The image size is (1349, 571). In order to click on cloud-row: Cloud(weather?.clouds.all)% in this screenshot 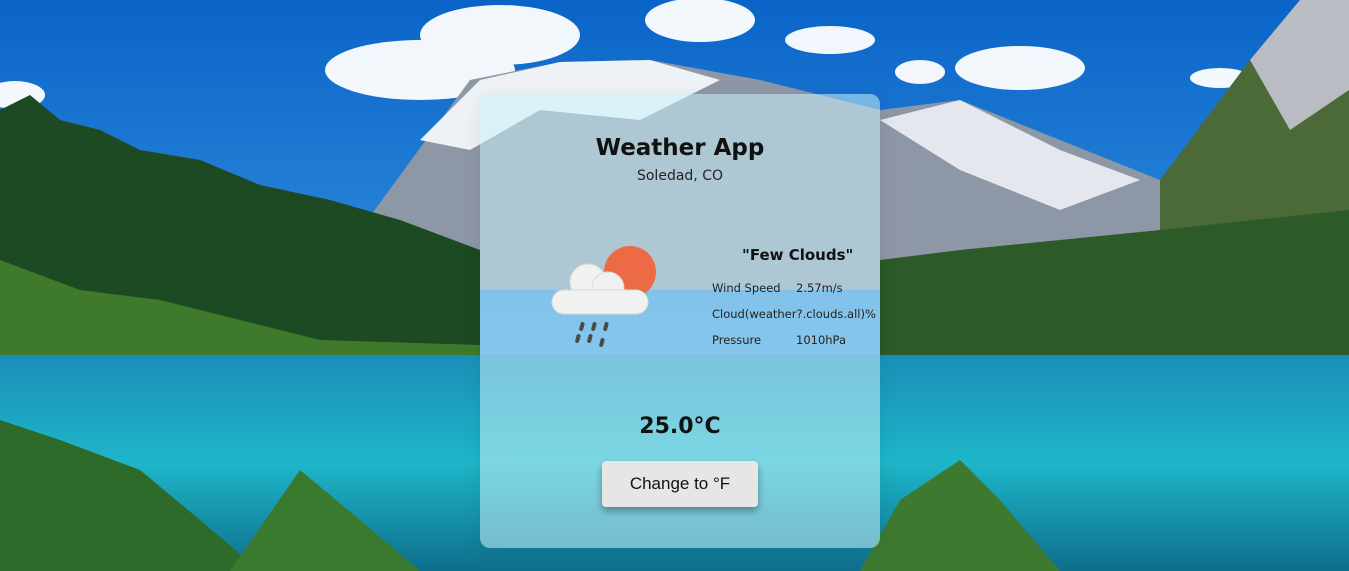, I will do `click(794, 314)`.